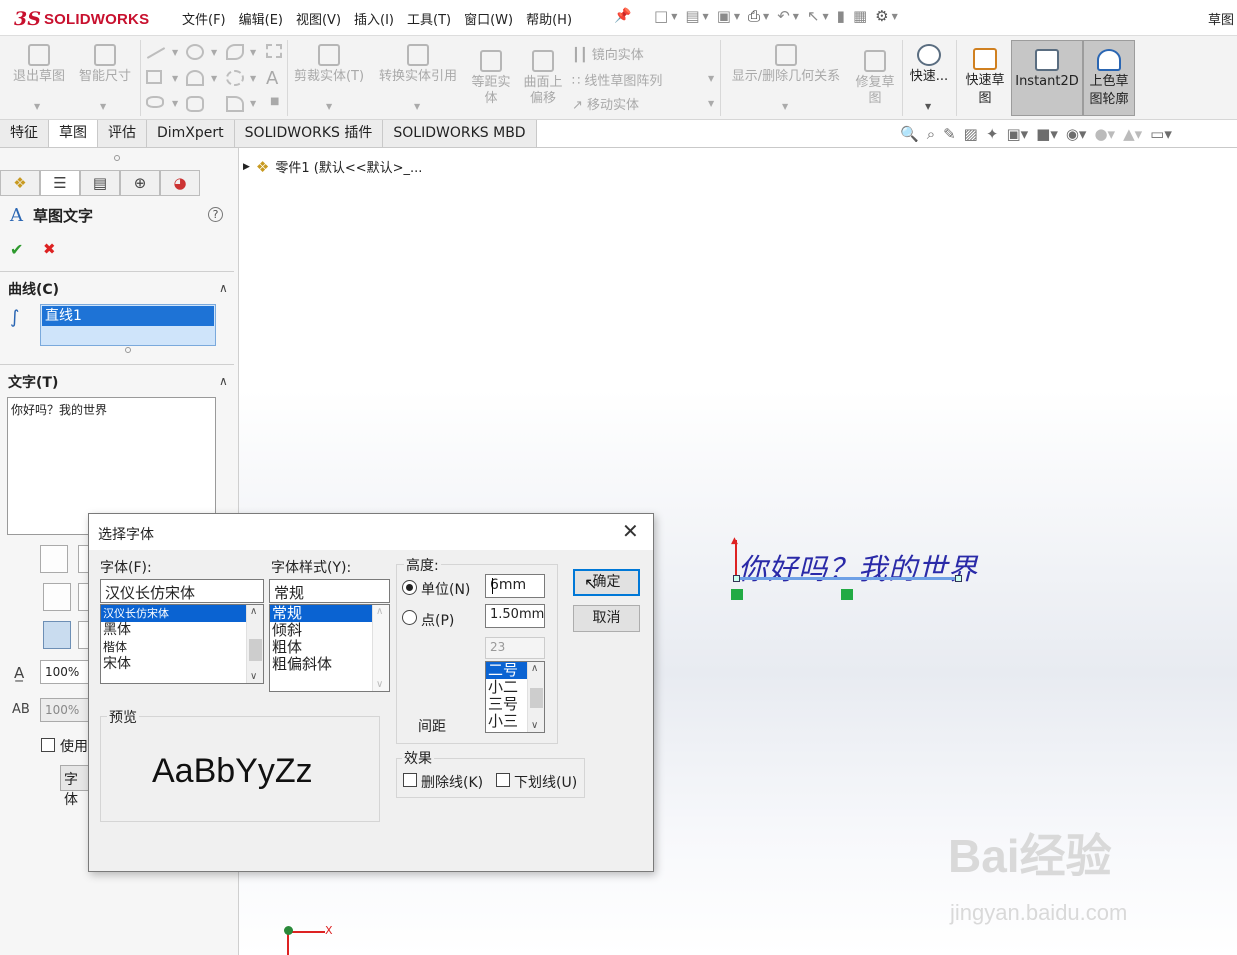 The width and height of the screenshot is (1237, 955). I want to click on font-style-input: 常规, so click(329, 591).